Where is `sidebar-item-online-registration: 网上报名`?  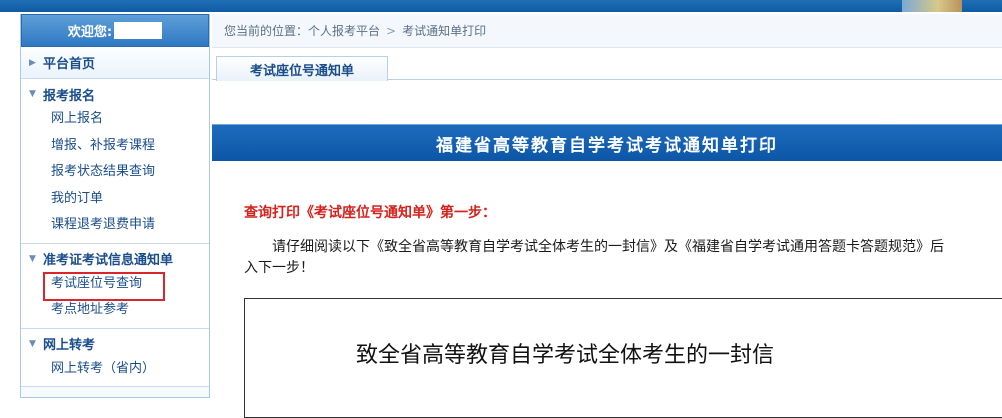
sidebar-item-online-registration: 网上报名 is located at coordinates (115, 119).